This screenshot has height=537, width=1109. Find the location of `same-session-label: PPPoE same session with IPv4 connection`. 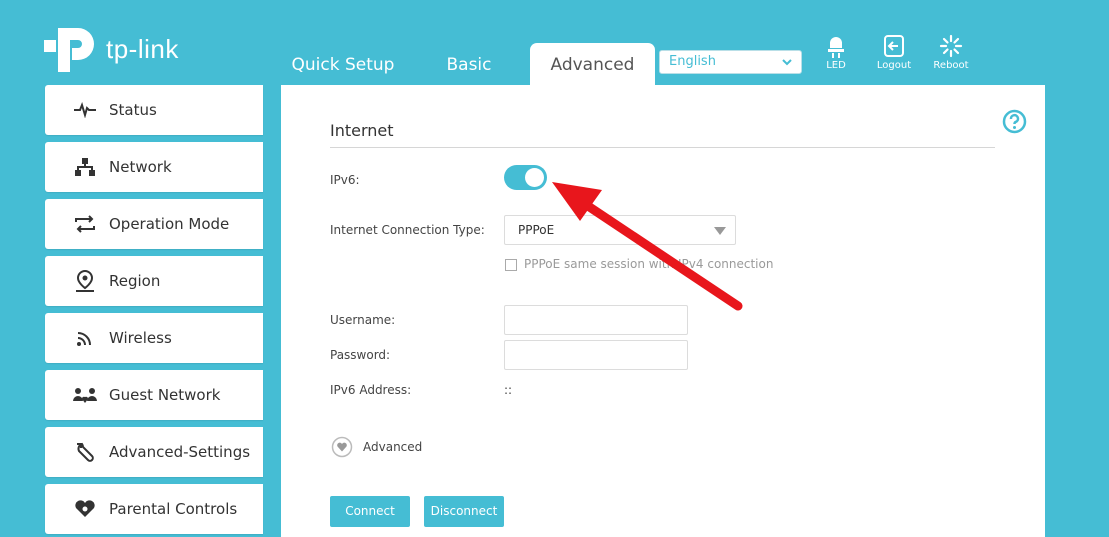

same-session-label: PPPoE same session with IPv4 connection is located at coordinates (649, 264).